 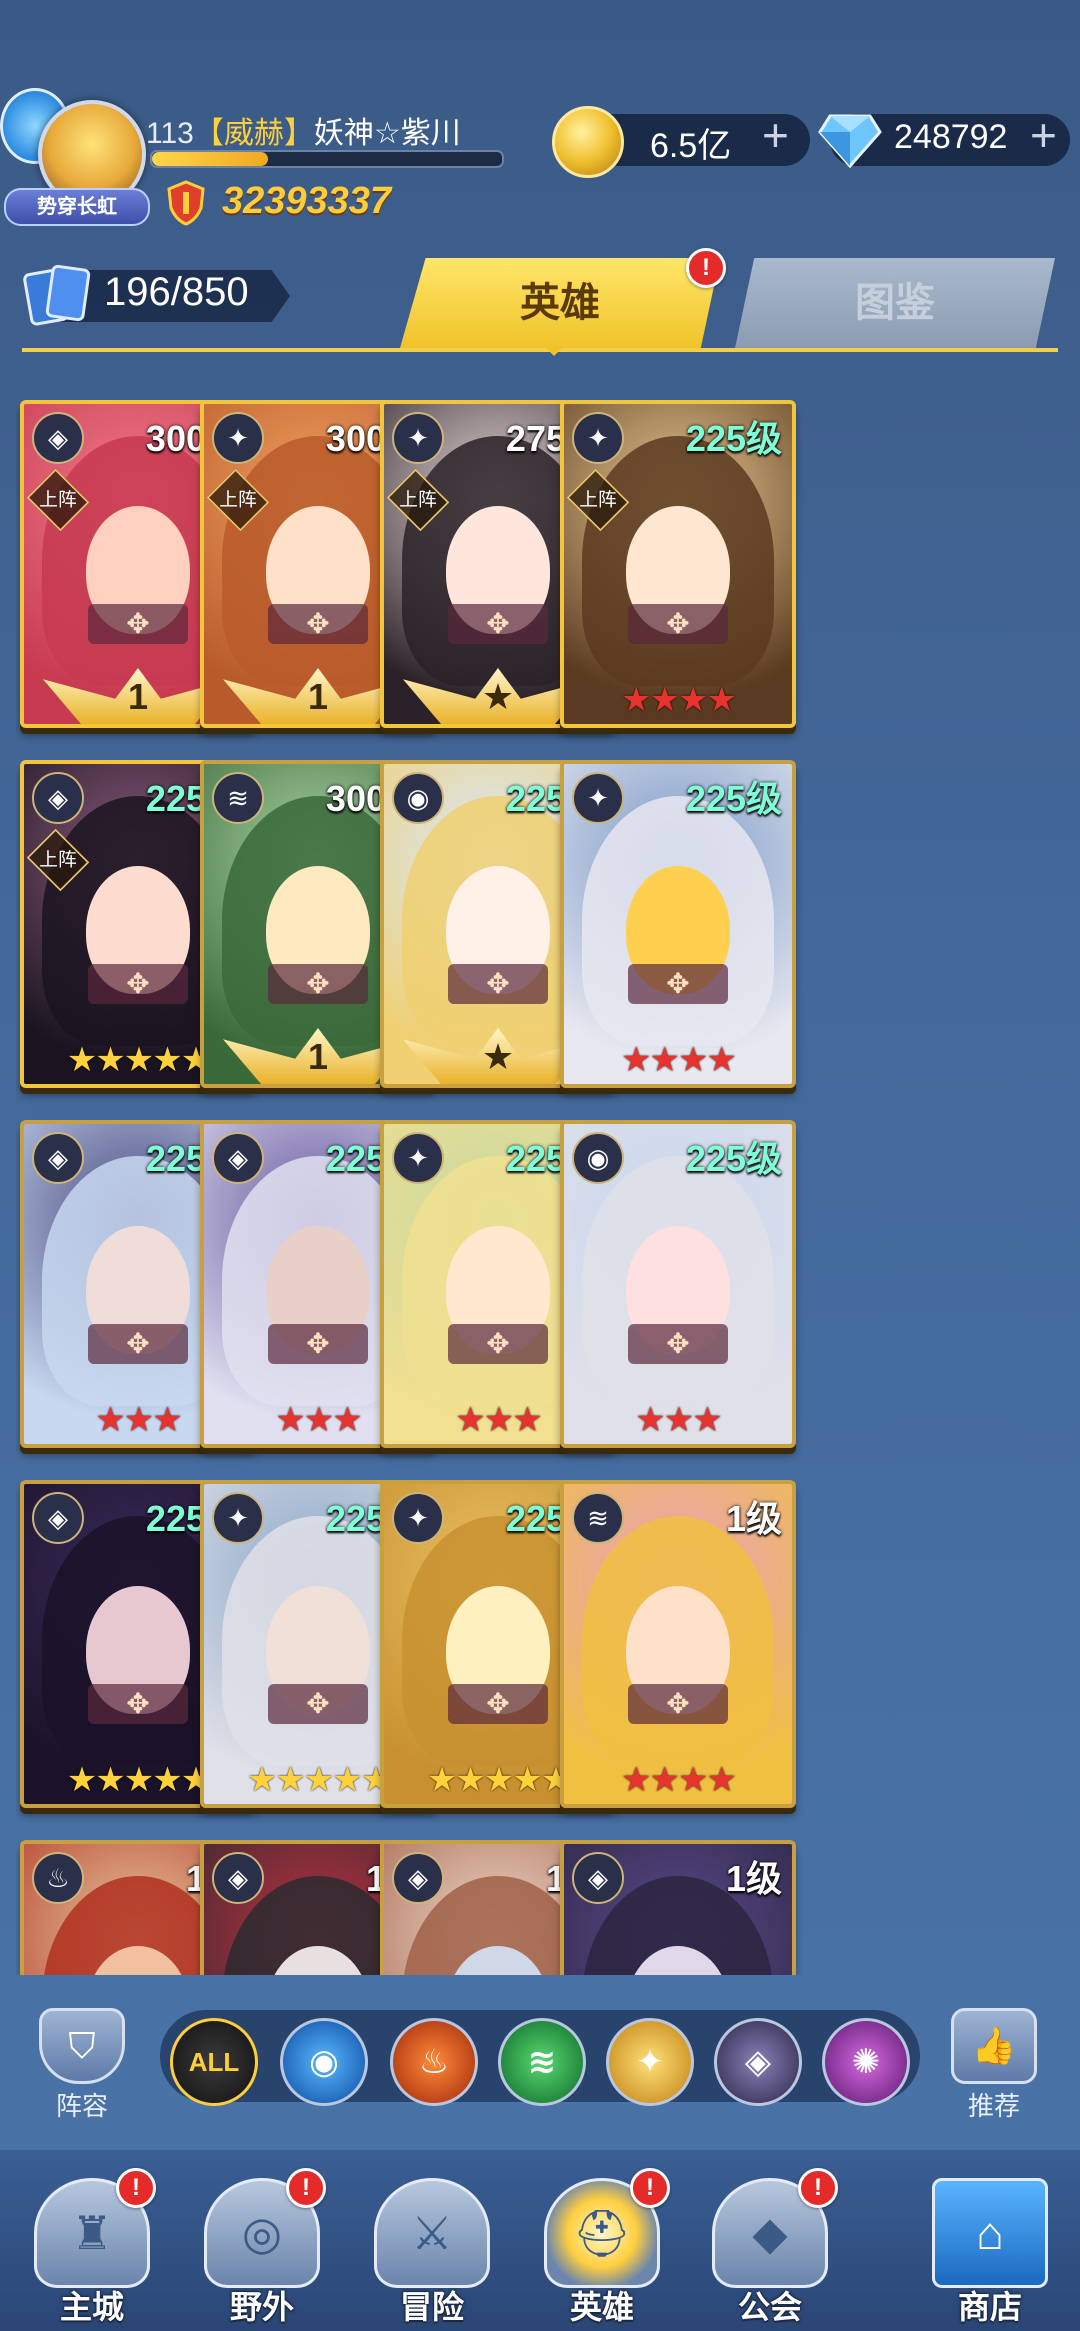 What do you see at coordinates (691, 146) in the screenshot?
I see `gold-amount: 6.5亿` at bounding box center [691, 146].